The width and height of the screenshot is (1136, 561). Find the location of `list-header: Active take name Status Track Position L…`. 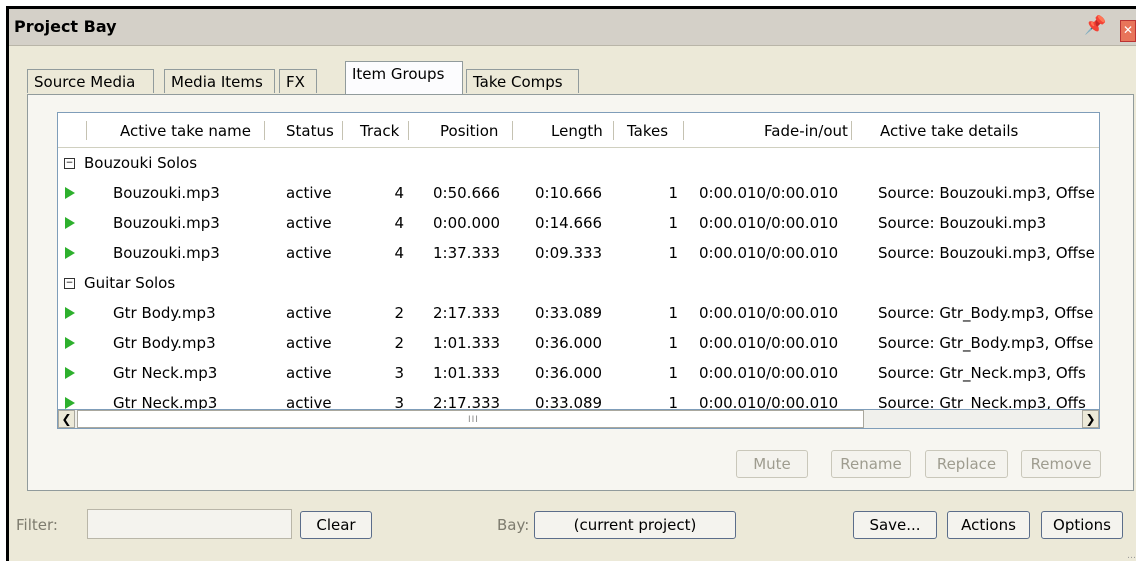

list-header: Active take name Status Track Position L… is located at coordinates (578, 130).